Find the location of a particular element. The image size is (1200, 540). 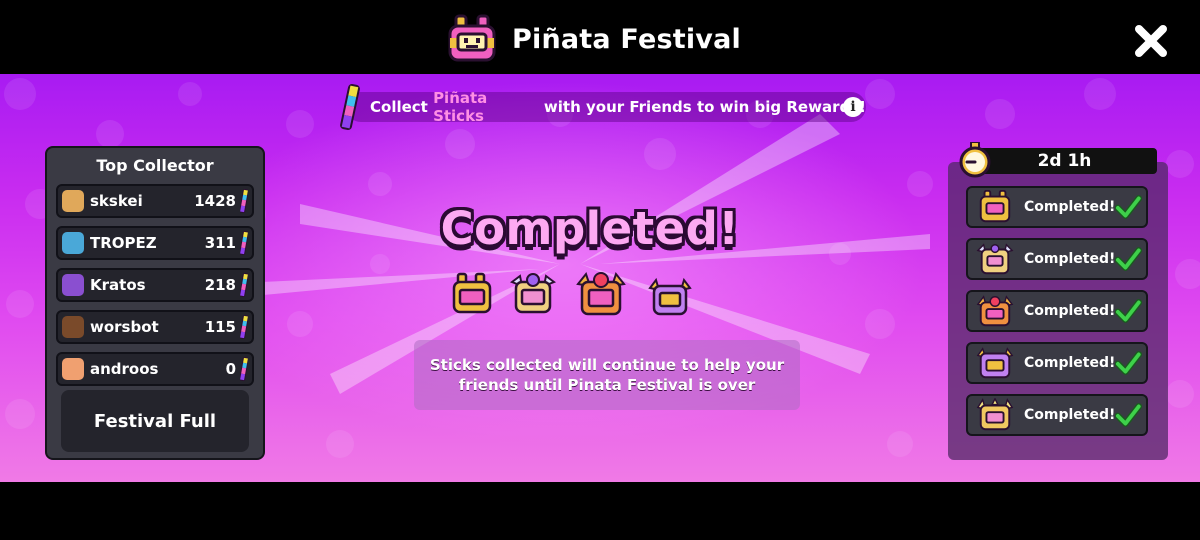

player-count: 1428 is located at coordinates (215, 201).